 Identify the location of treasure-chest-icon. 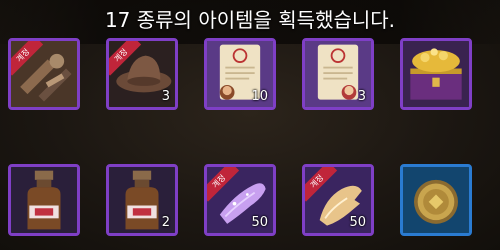
(436, 74).